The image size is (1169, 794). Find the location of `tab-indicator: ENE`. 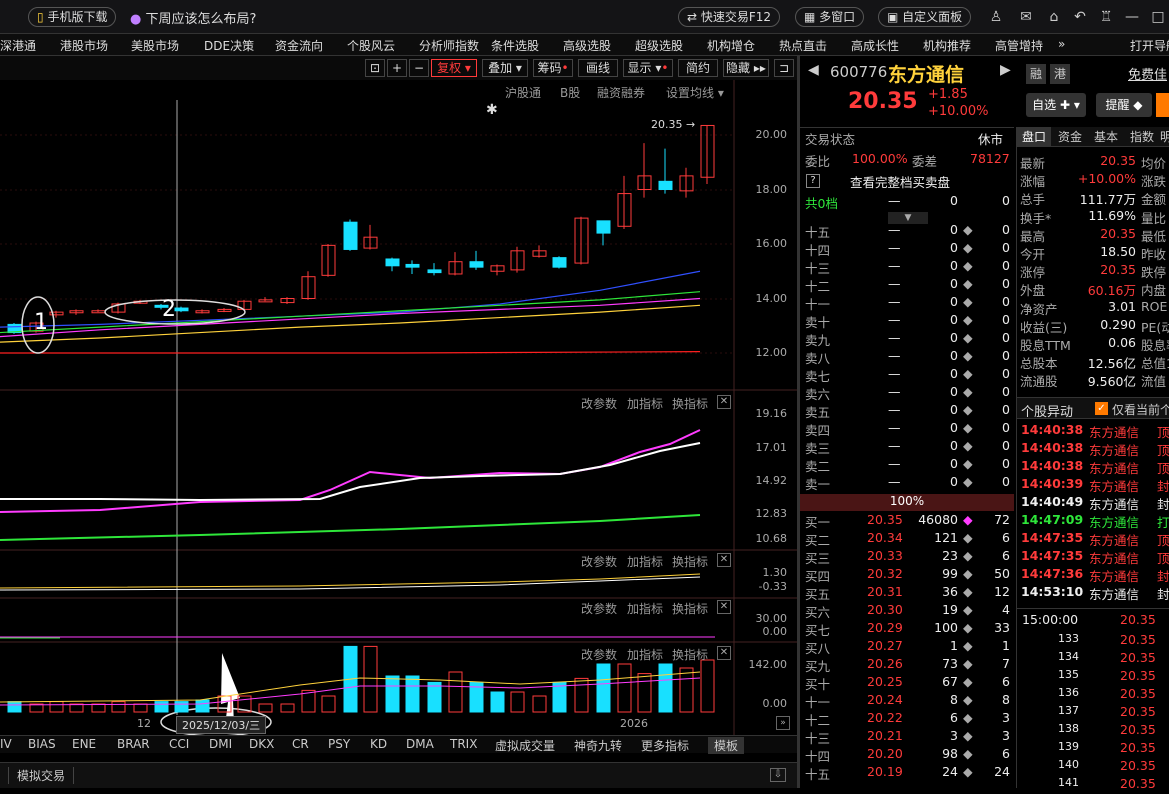

tab-indicator: ENE is located at coordinates (84, 744).